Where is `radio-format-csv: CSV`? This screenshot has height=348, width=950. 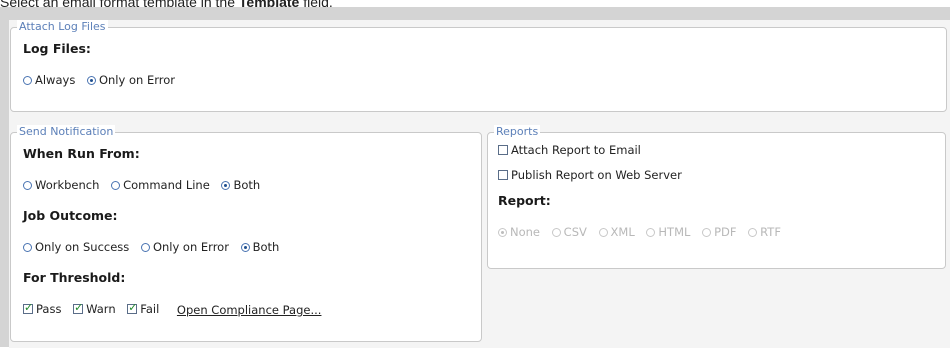 radio-format-csv: CSV is located at coordinates (569, 232).